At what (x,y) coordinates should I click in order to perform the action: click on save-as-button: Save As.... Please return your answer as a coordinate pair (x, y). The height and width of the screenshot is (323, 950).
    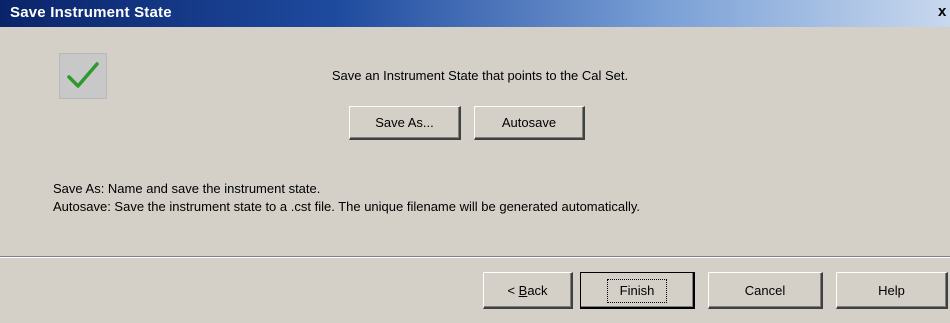
    Looking at the image, I should click on (405, 123).